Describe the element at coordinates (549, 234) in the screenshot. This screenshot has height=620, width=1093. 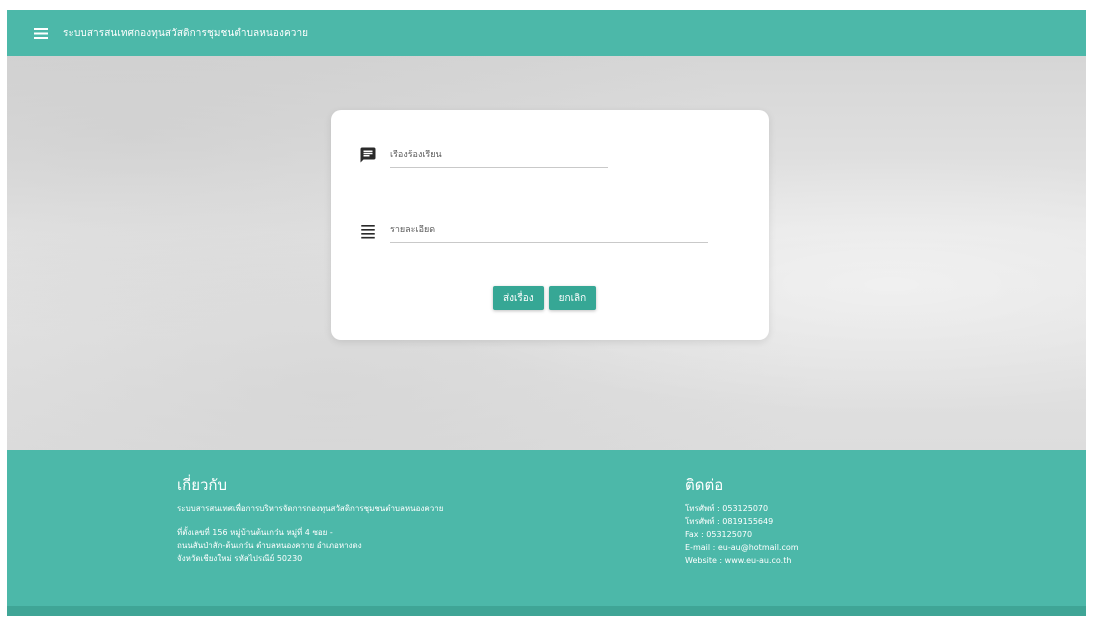
I see `detail-input` at that location.